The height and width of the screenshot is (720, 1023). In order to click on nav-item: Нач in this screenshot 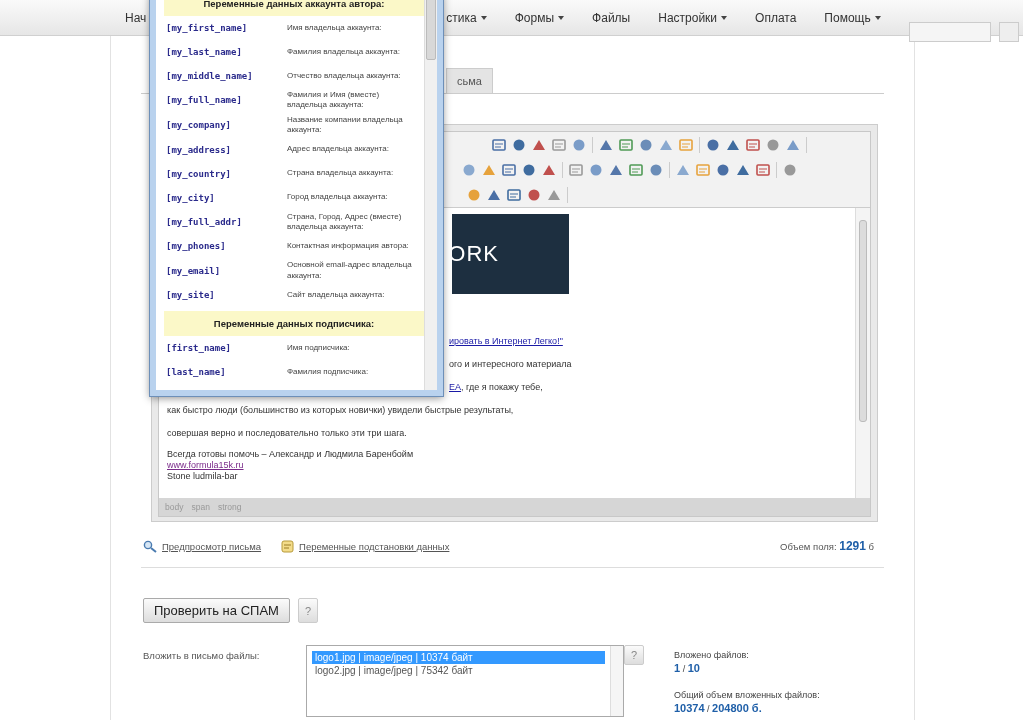, I will do `click(136, 17)`.